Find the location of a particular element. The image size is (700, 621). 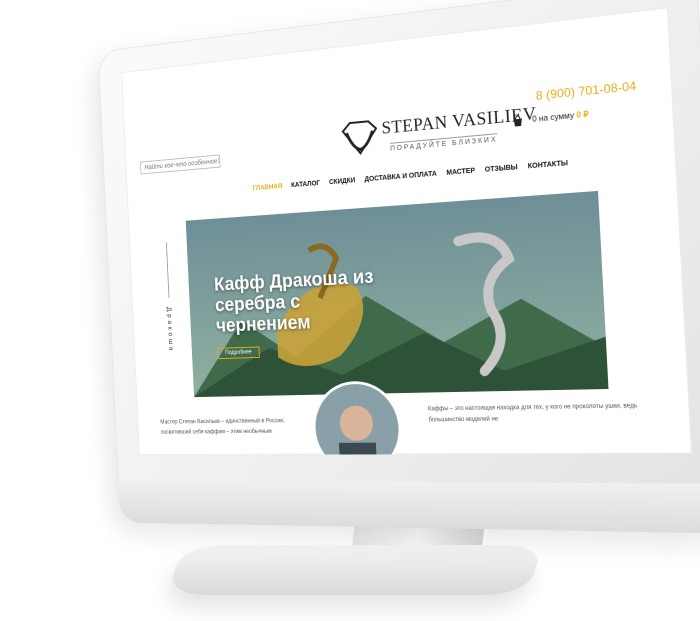

nav-discounts: СКИДКИ is located at coordinates (342, 181).